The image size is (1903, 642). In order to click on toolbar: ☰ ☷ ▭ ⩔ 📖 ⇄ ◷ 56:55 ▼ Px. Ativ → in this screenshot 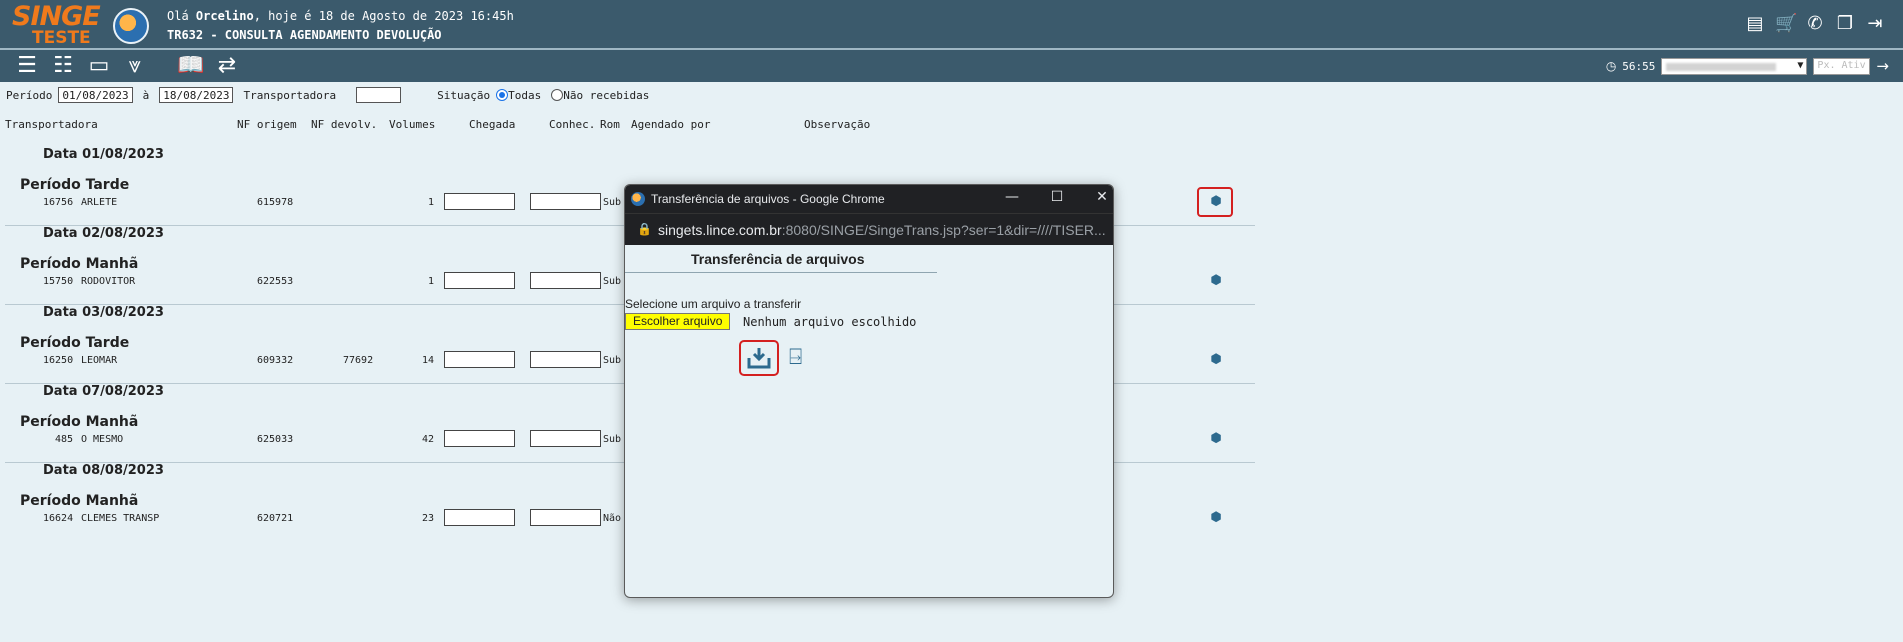, I will do `click(951, 66)`.